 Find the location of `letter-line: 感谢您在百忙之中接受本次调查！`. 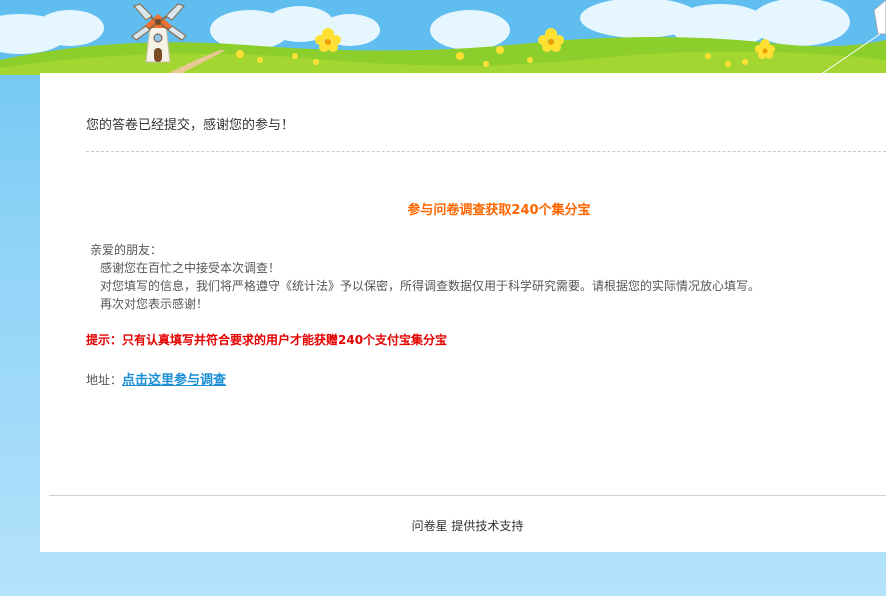

letter-line: 感谢您在百忙之中接受本次调查！ is located at coordinates (190, 268).